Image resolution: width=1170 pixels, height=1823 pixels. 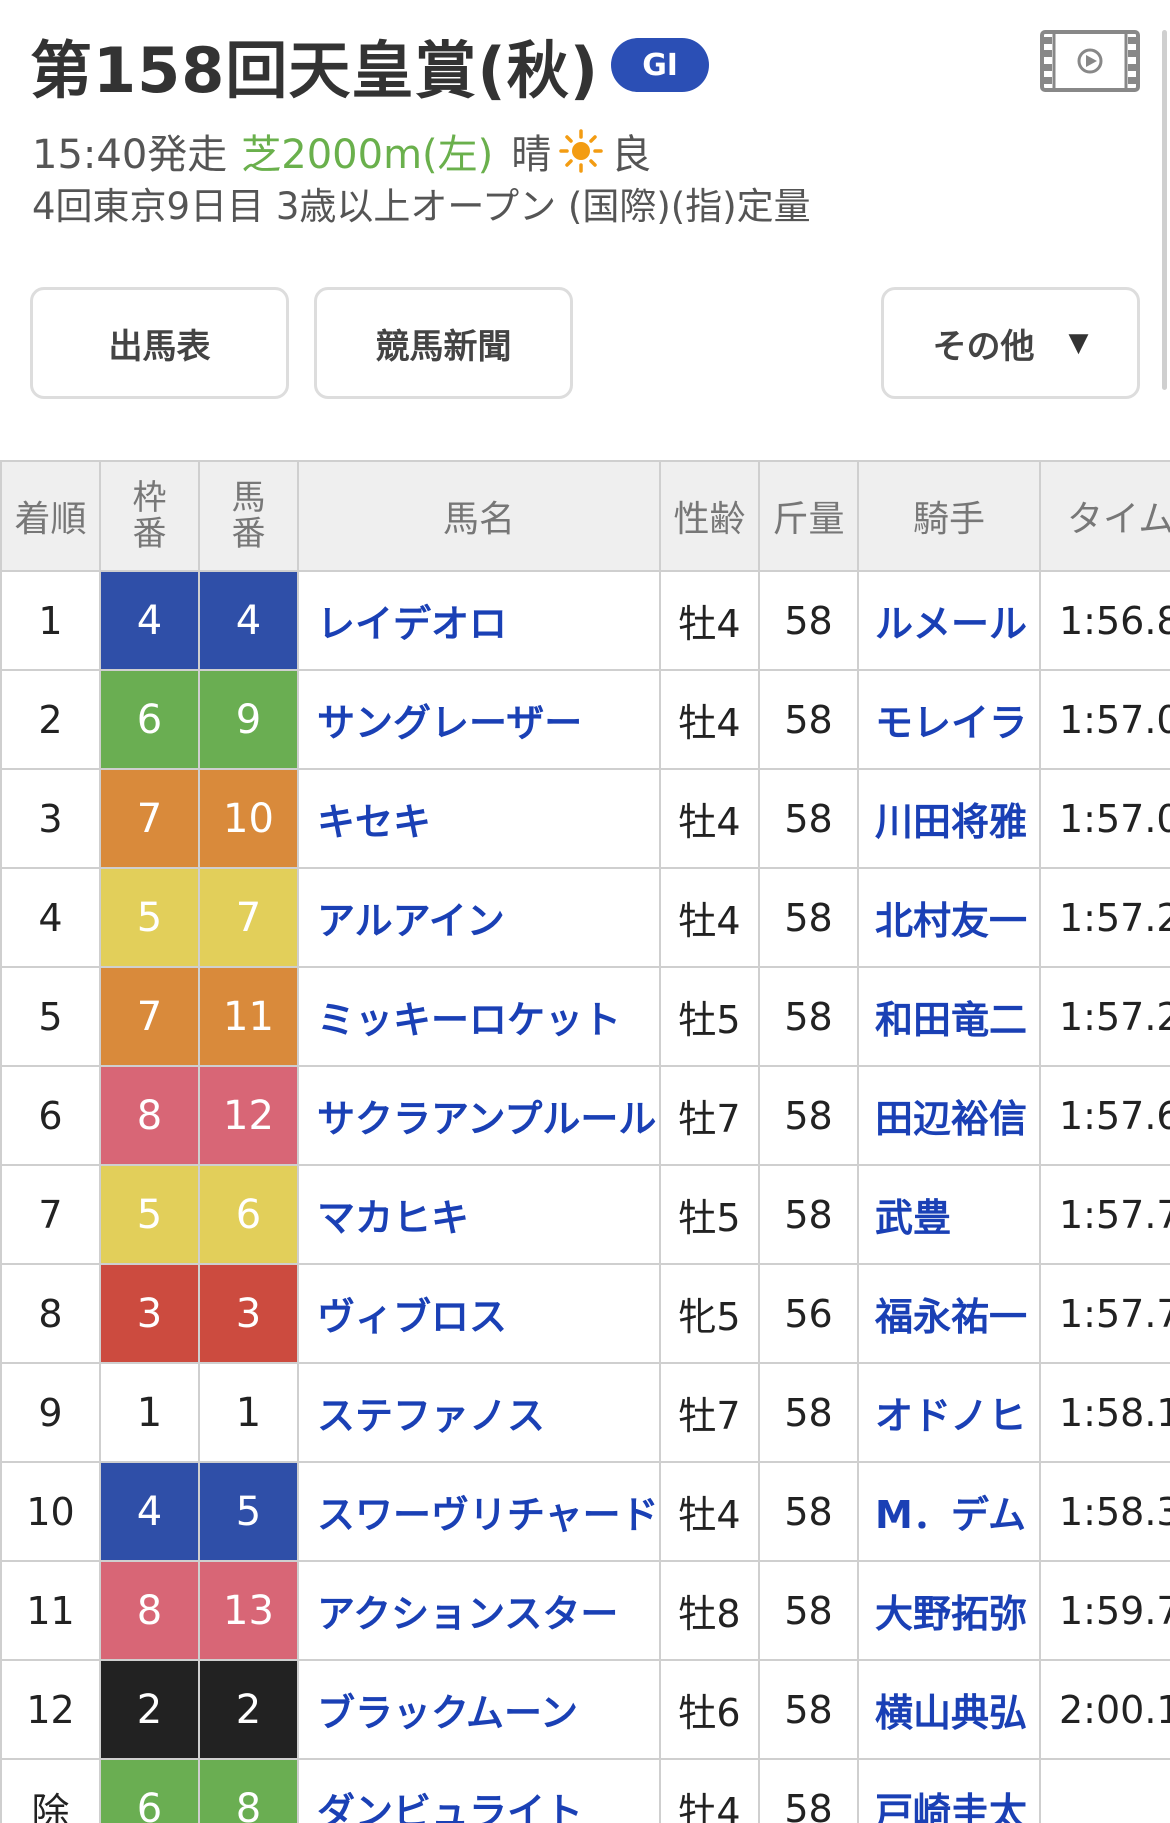 What do you see at coordinates (631, 155) in the screenshot?
I see `track-condition: 良` at bounding box center [631, 155].